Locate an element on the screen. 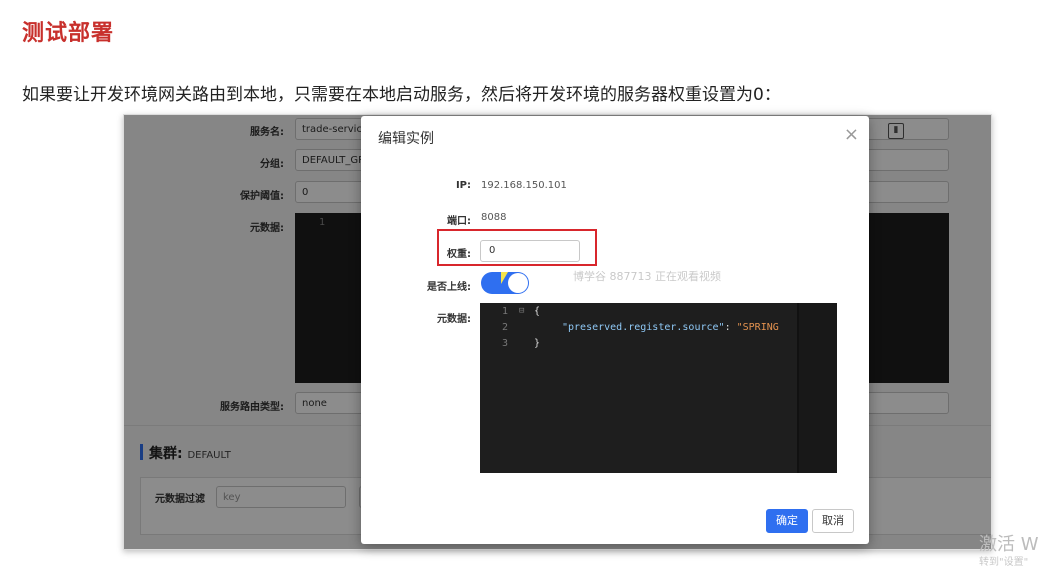 This screenshot has width=1042, height=568. close-icon: × is located at coordinates (851, 134).